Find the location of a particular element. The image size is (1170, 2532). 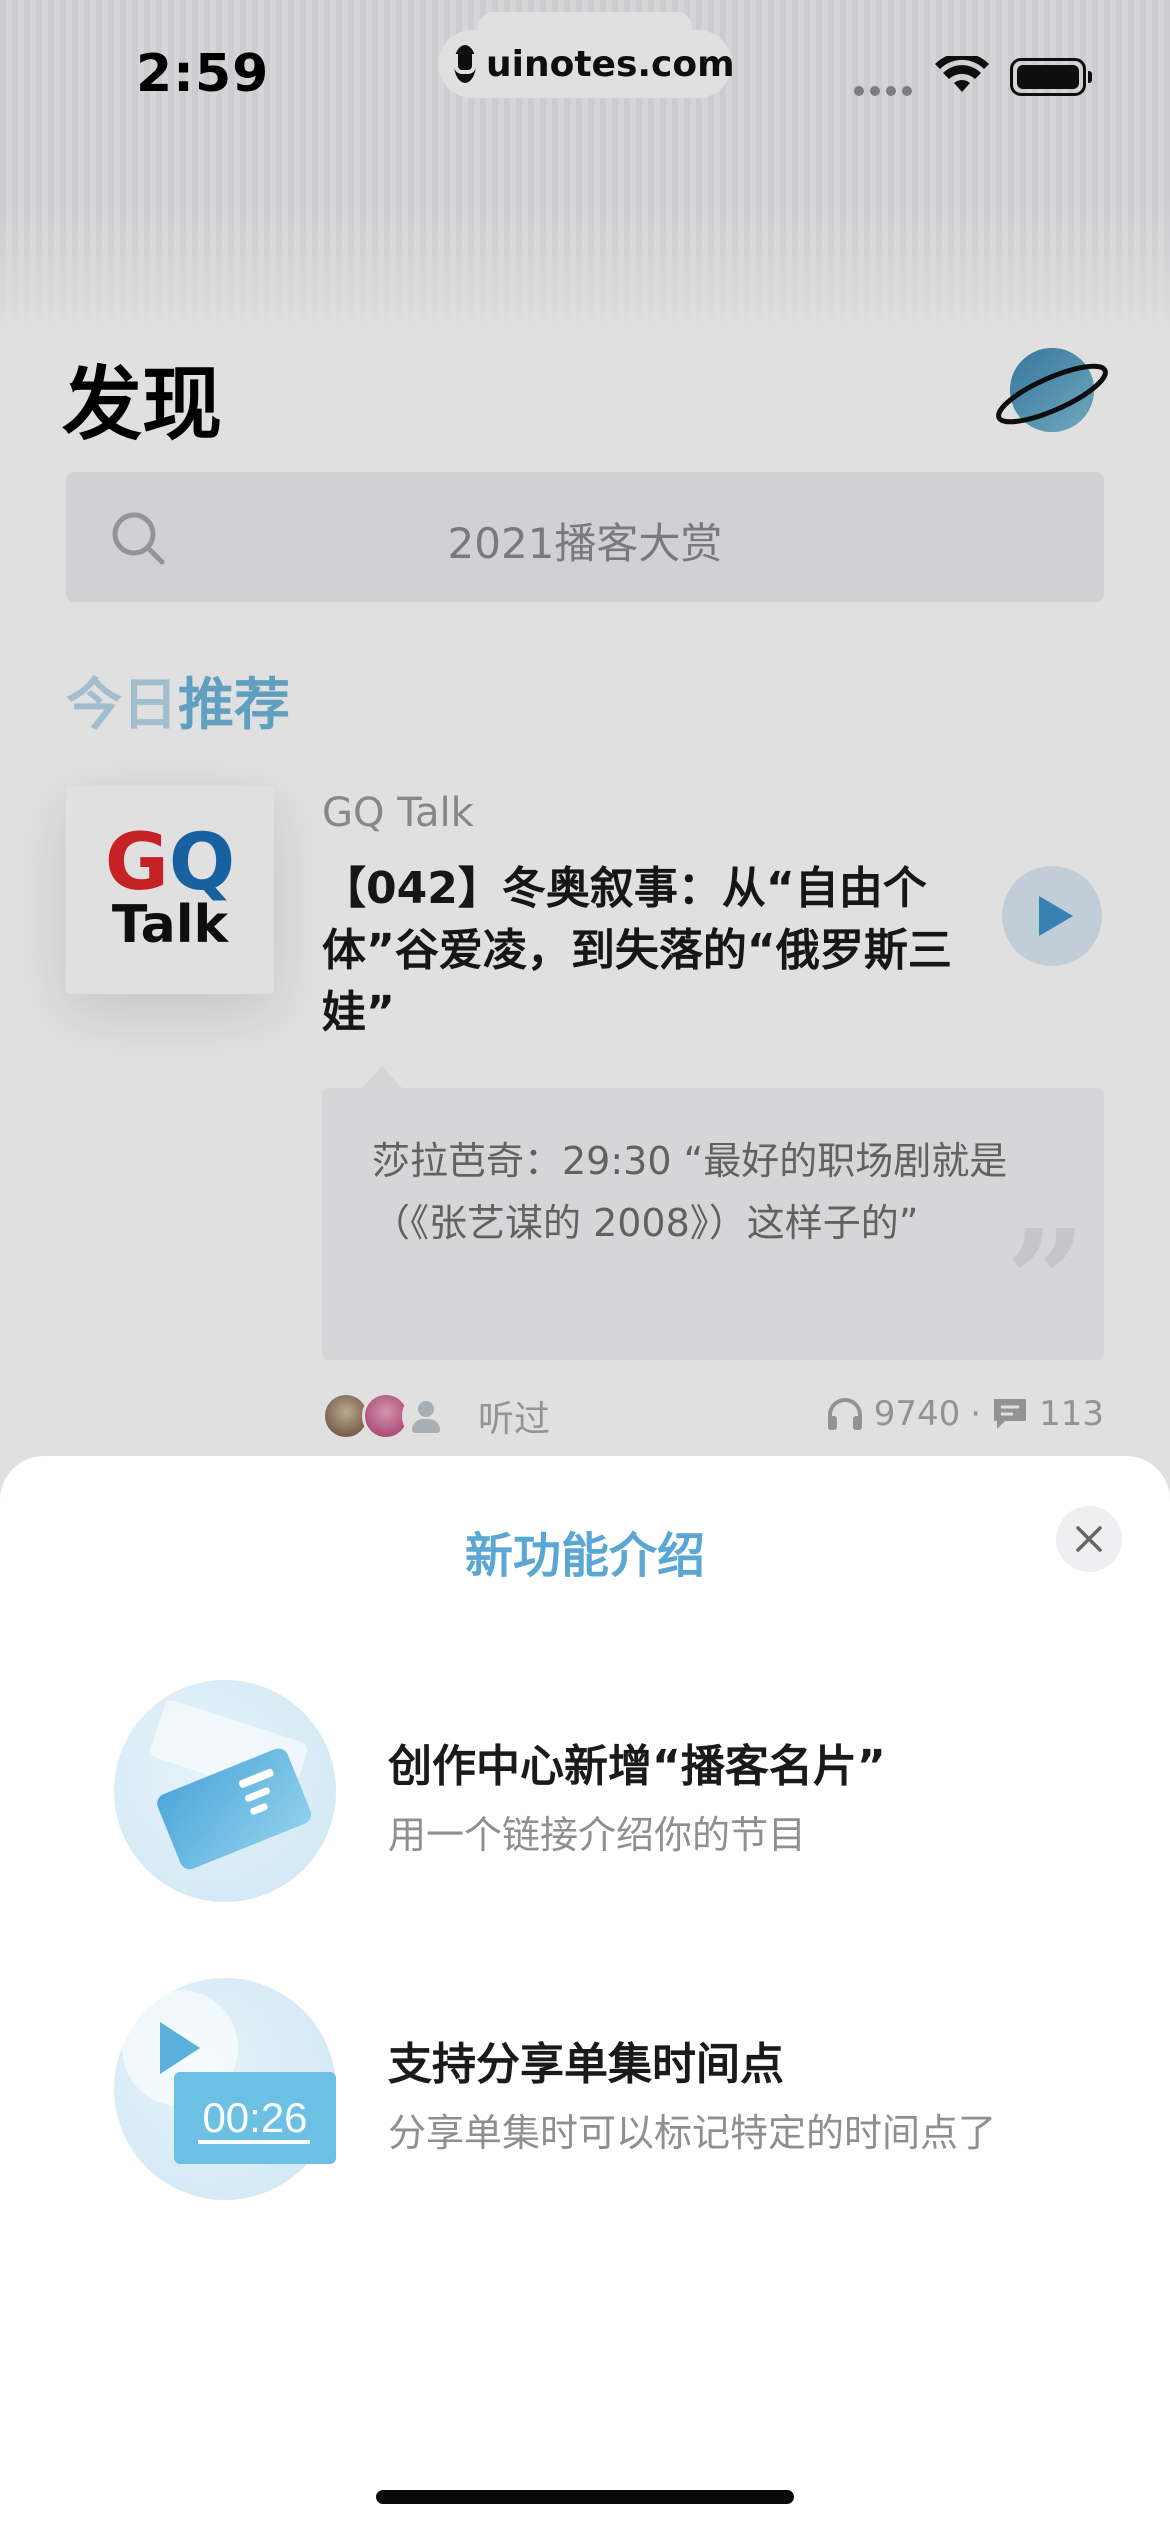

close-icon is located at coordinates (1089, 1539).